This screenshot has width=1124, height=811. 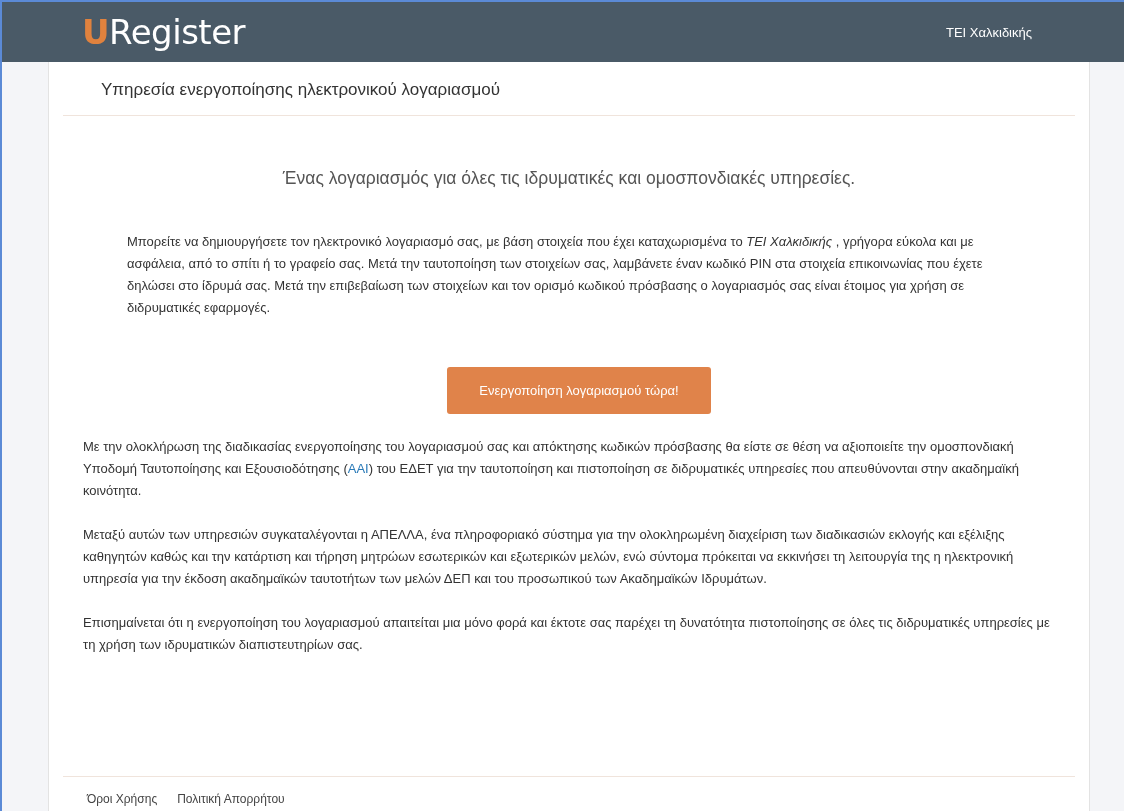 What do you see at coordinates (567, 634) in the screenshot?
I see `paragraph: Επισημαίνεται ότι η ενεργοποίηση του λογαριασμού απαιτείται μια μόνο φορά και έκτοτε σας παρέχει τη δυνατότητα πιστοποίησης σε όλες τις διδρυματικές υπηρεσίες με τη χρήση των ιδρυματικών διαπιστευτηρίων σας.` at bounding box center [567, 634].